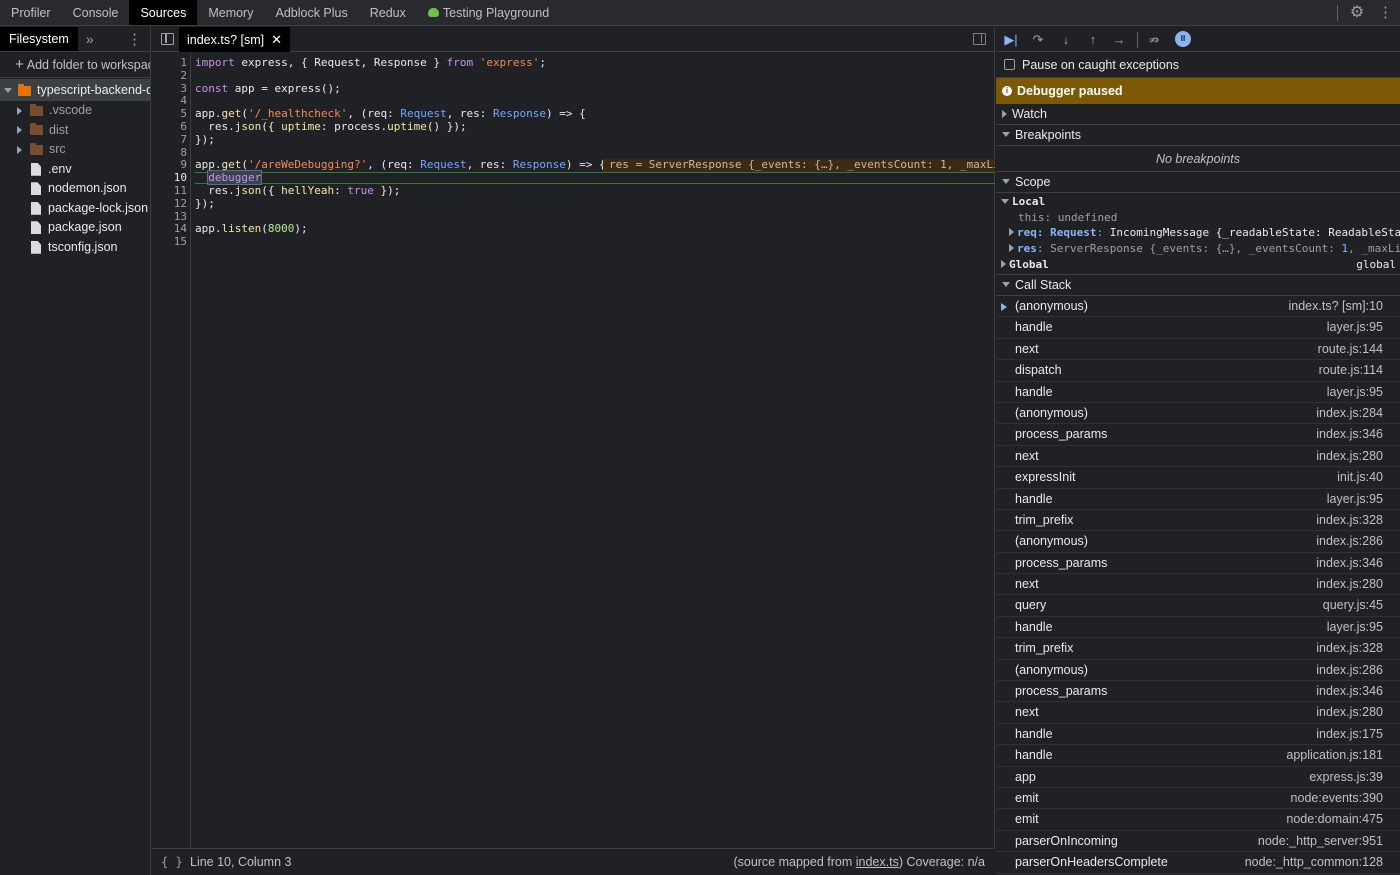 This screenshot has height=875, width=1400. What do you see at coordinates (1183, 39) in the screenshot?
I see `pause-on-exceptions-icon: II` at bounding box center [1183, 39].